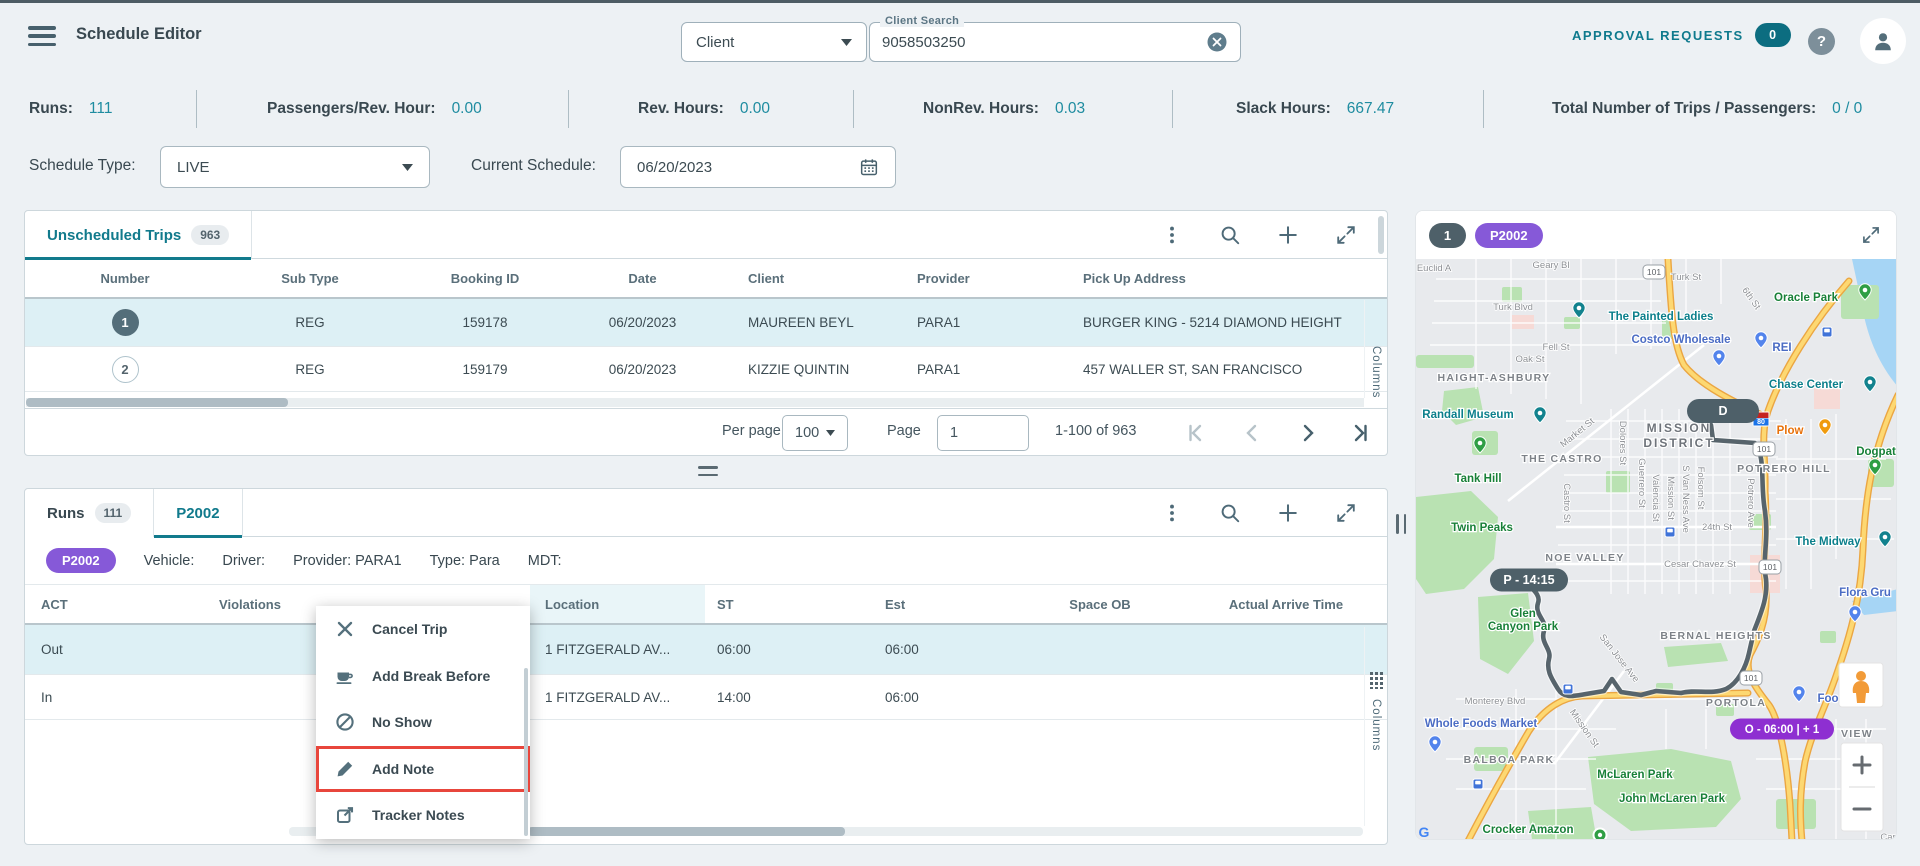 The height and width of the screenshot is (866, 1920). I want to click on unscheduled-count-badge: 963, so click(210, 235).